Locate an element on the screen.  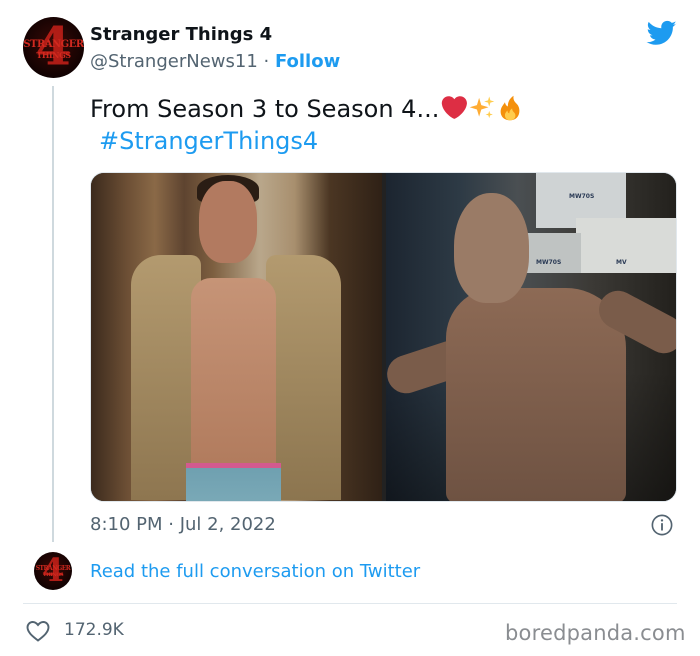
thread-connector-line is located at coordinates (53, 314).